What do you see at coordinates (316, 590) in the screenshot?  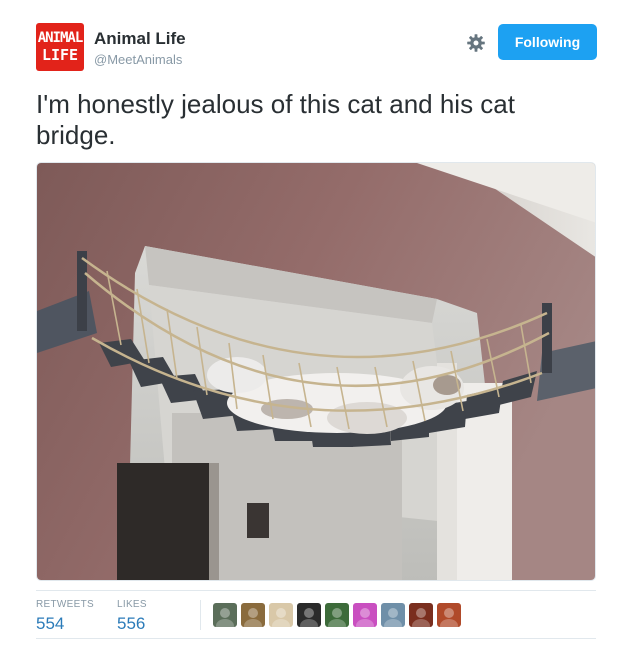 I see `divider-top` at bounding box center [316, 590].